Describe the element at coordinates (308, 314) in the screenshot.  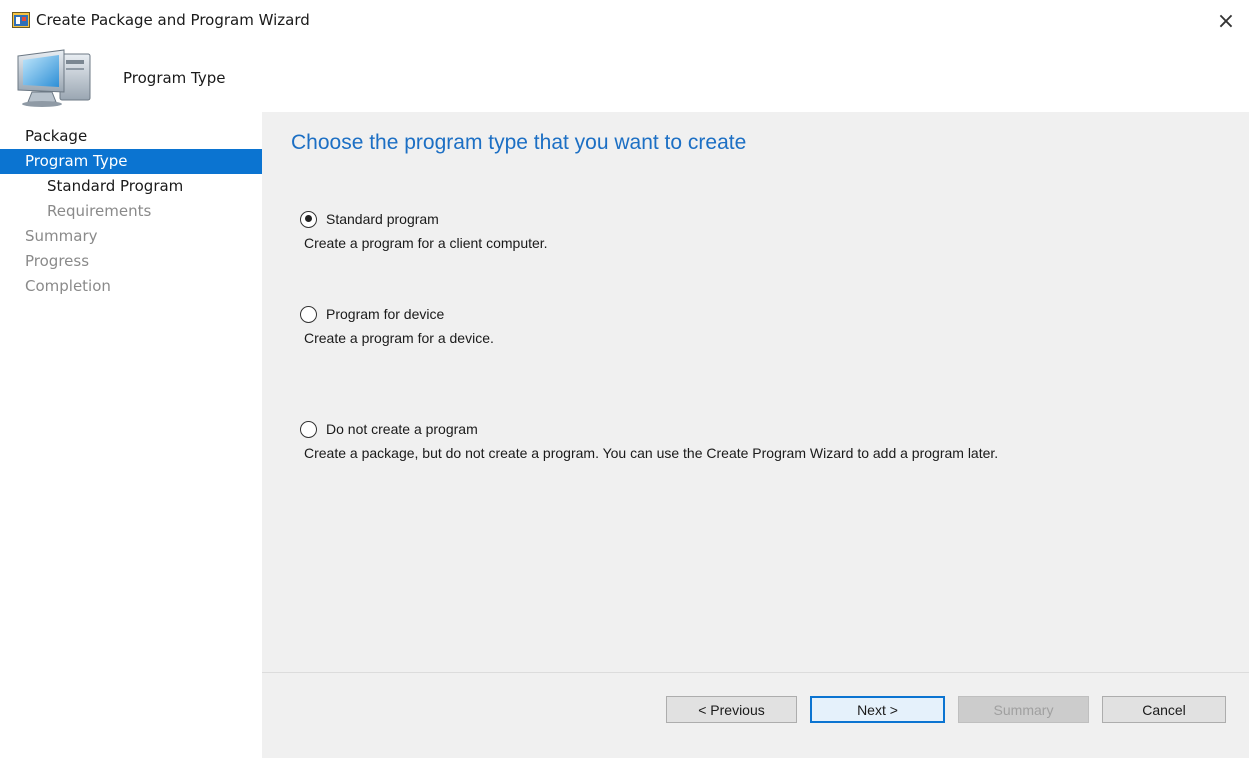
I see `program-for-device-radio` at that location.